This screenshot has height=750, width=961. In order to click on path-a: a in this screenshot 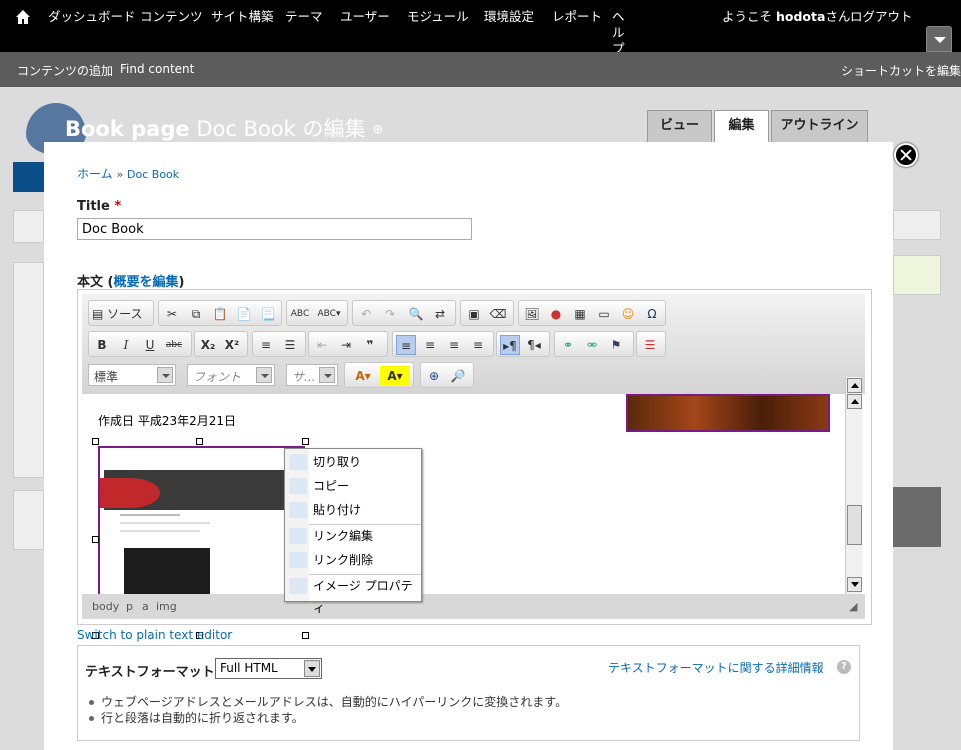, I will do `click(145, 606)`.